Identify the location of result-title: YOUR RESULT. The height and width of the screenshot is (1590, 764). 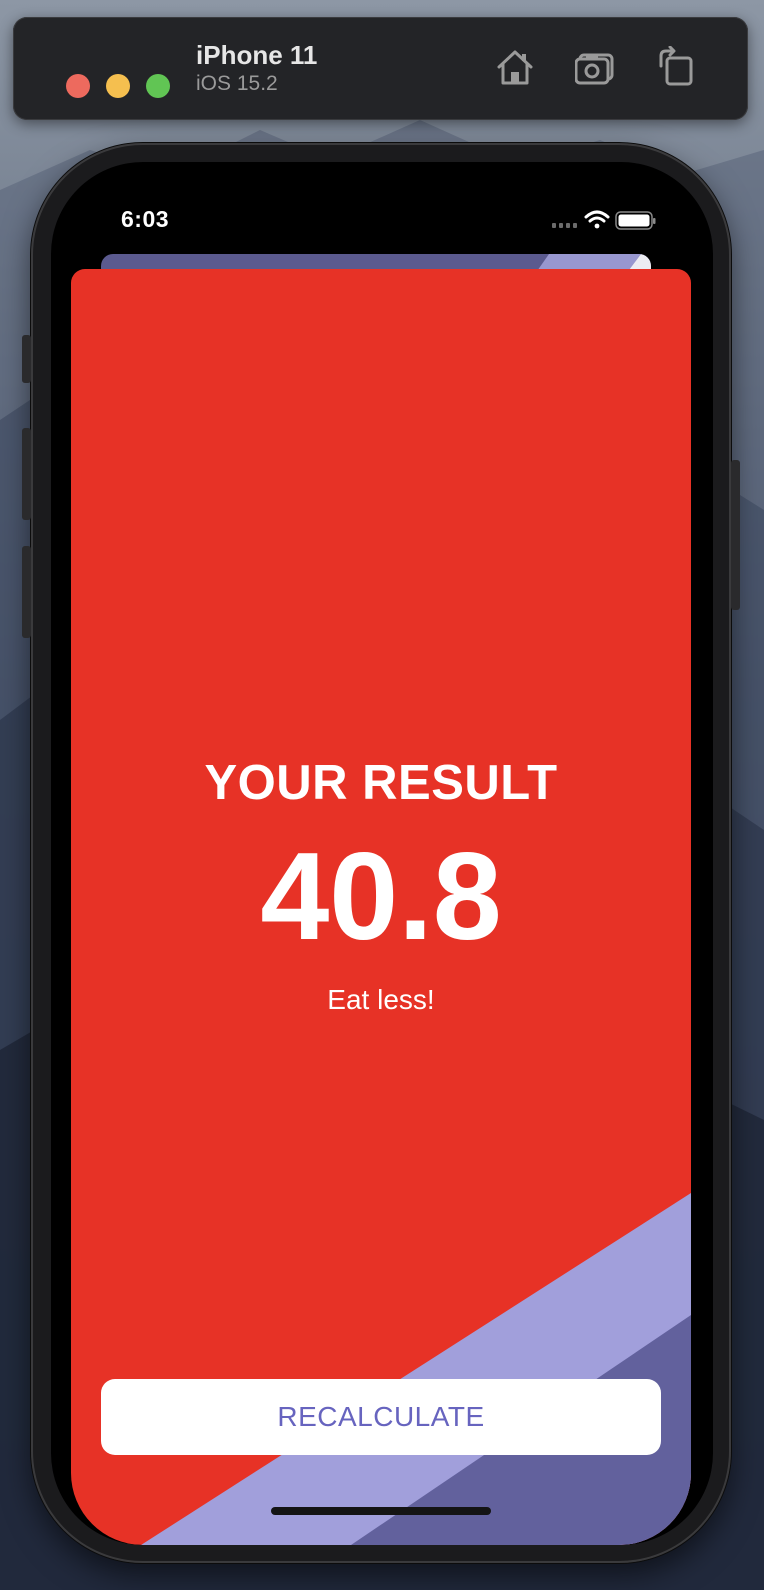
(381, 783).